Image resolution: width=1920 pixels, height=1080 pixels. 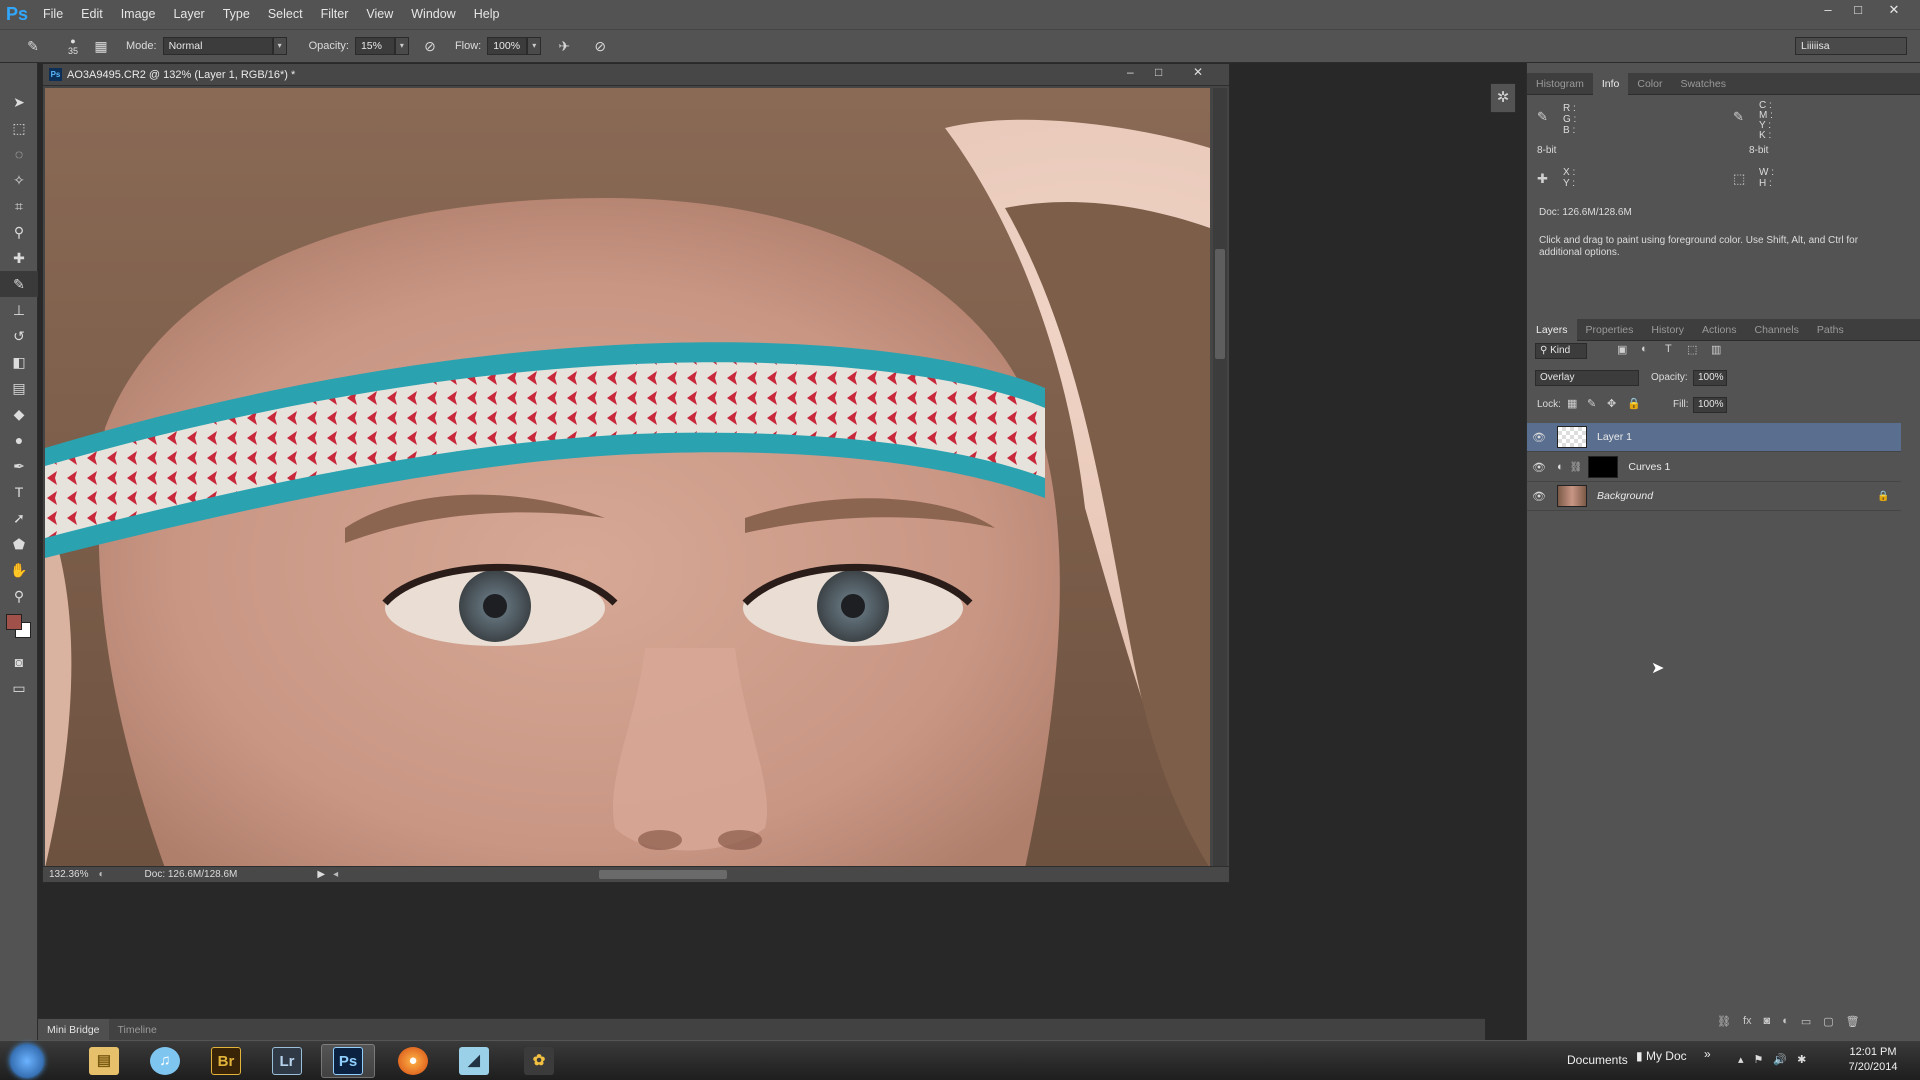 What do you see at coordinates (1851, 46) in the screenshot?
I see `workspace-switcher: Liiiiisa` at bounding box center [1851, 46].